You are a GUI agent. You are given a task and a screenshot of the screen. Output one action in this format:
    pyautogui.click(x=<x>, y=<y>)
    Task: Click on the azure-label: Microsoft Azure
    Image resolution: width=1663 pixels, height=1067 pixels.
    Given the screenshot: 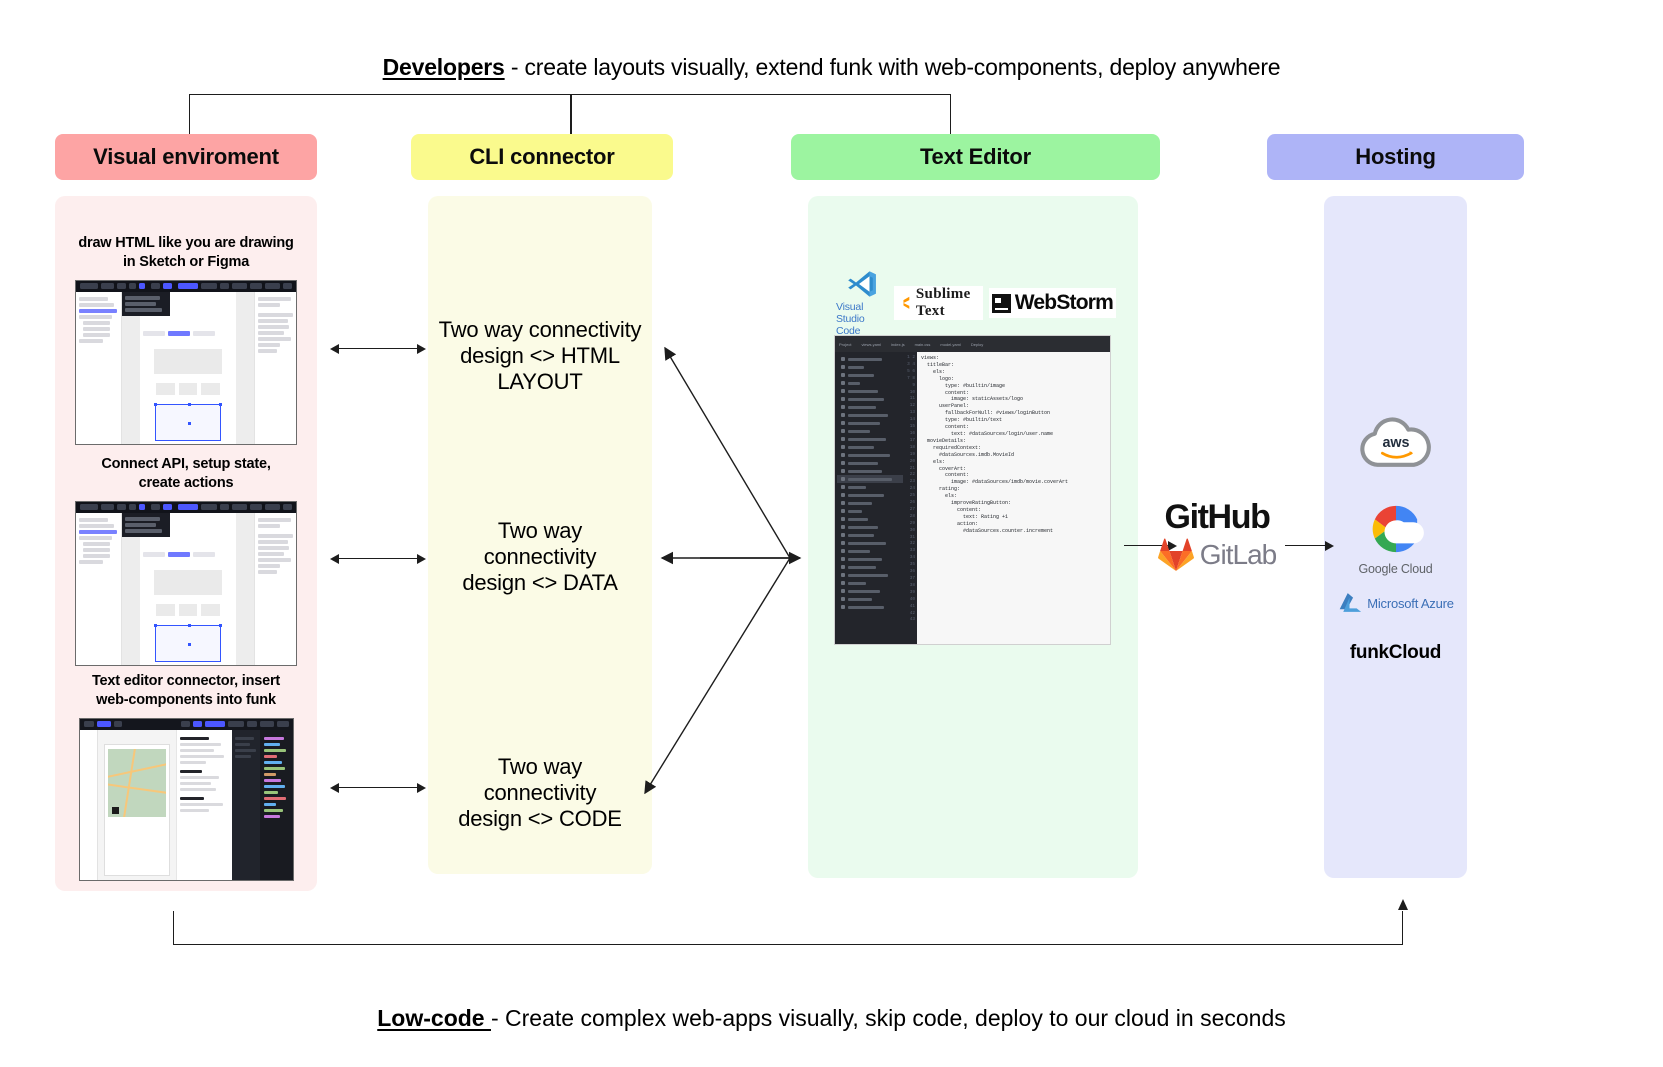 What is the action you would take?
    pyautogui.click(x=1410, y=603)
    